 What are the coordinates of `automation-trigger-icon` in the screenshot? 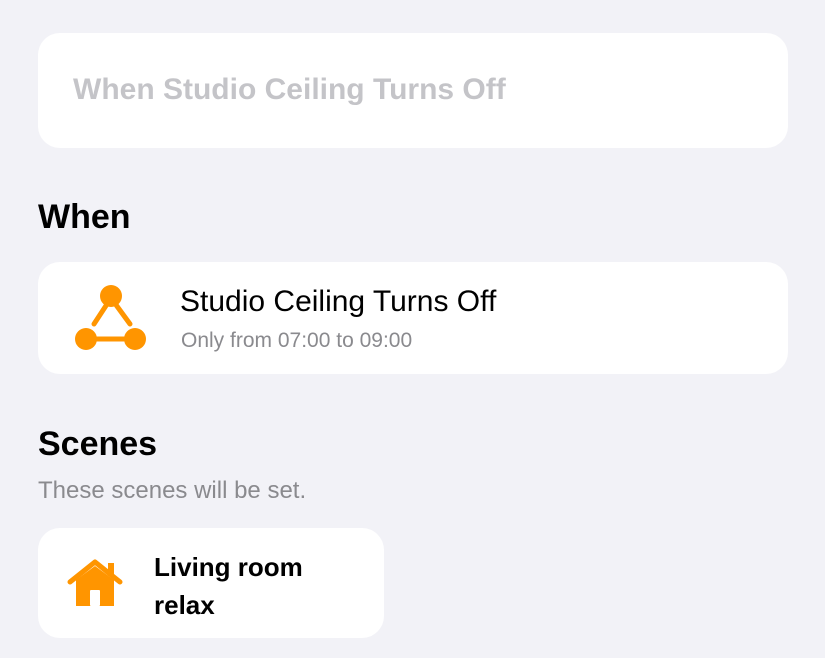 It's located at (111, 318).